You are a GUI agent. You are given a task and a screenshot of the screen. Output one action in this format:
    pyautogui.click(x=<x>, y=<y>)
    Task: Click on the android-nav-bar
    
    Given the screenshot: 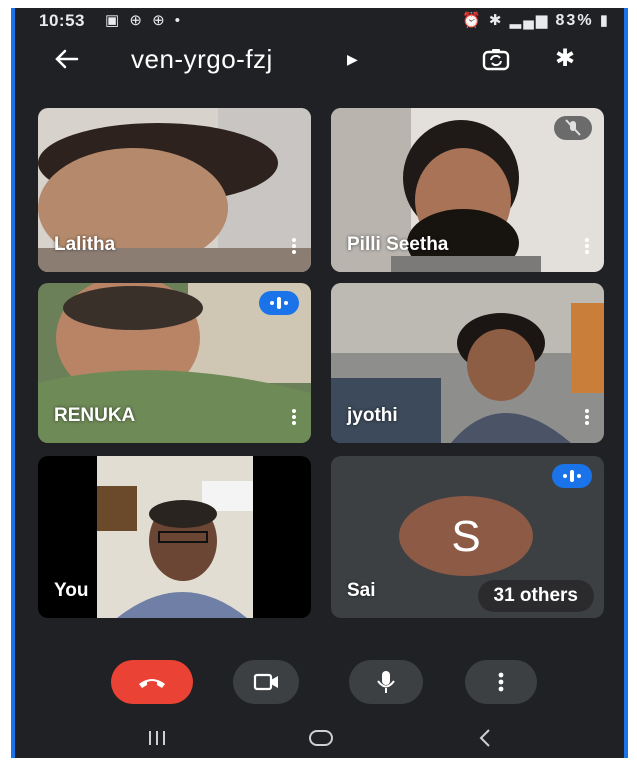 What is the action you would take?
    pyautogui.click(x=319, y=738)
    